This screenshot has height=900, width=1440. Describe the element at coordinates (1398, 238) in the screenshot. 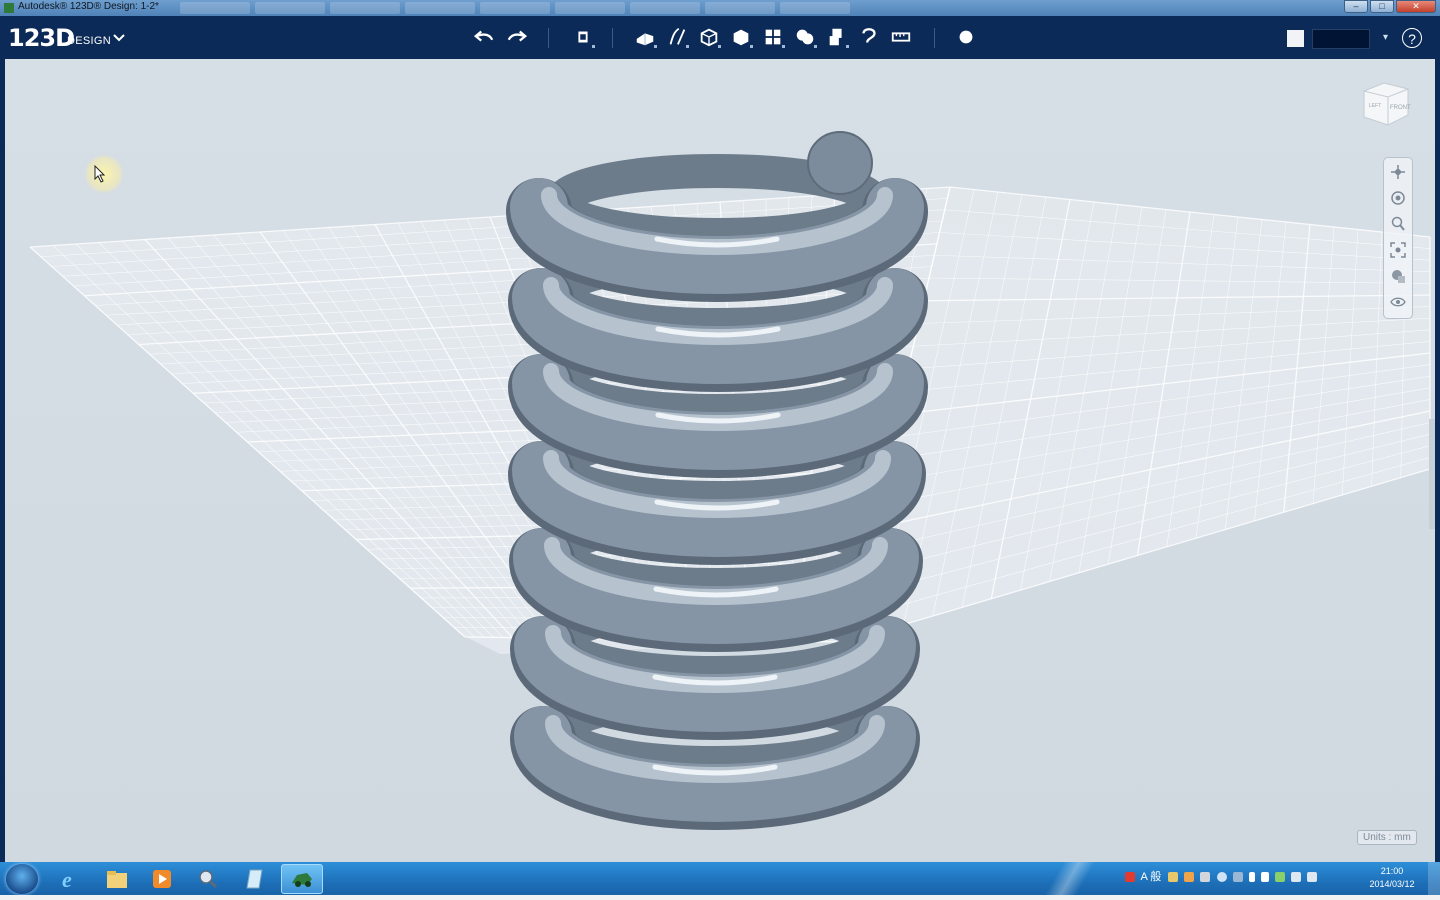

I see `navigation-bar` at that location.